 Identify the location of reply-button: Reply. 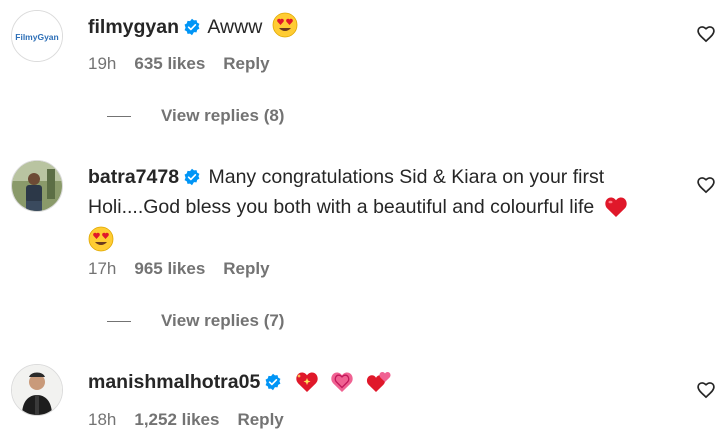
(260, 420).